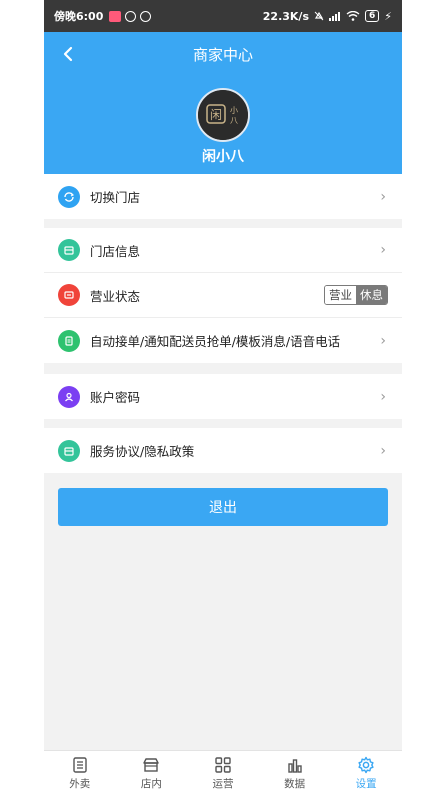  Describe the element at coordinates (223, 507) in the screenshot. I see `logout-button: 退出` at that location.